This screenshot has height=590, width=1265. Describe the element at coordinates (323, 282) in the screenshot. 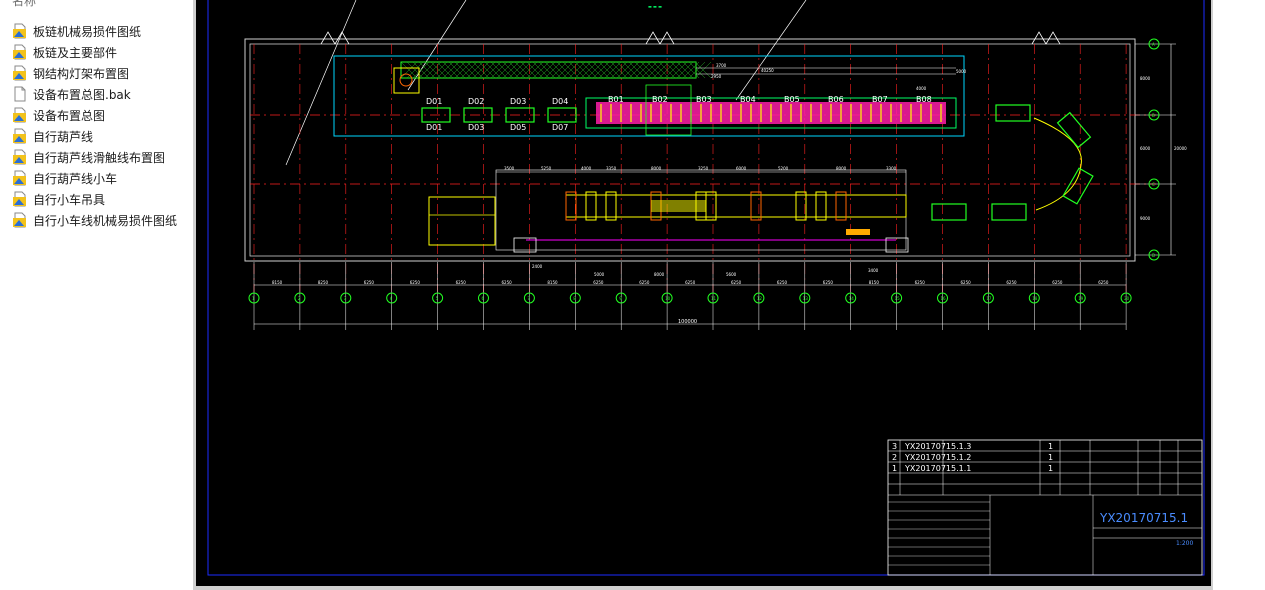

I see `grid-dimension-label: 8250` at that location.